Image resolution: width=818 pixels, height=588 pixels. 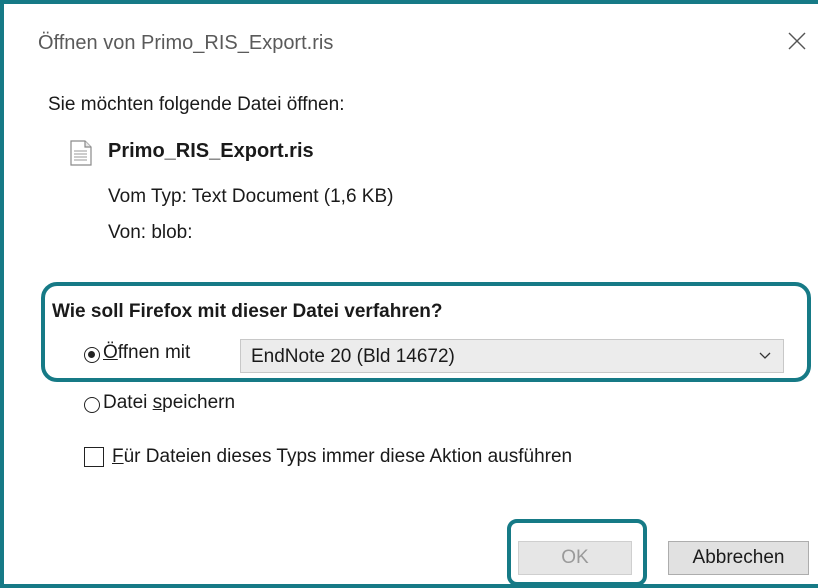 I want to click on ok-button: OK, so click(x=575, y=558).